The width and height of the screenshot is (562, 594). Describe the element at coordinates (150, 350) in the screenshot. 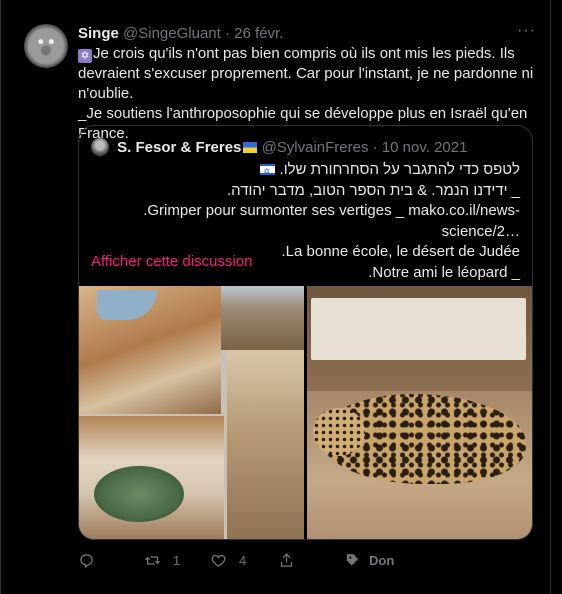

I see `photo-cliff-climber` at that location.